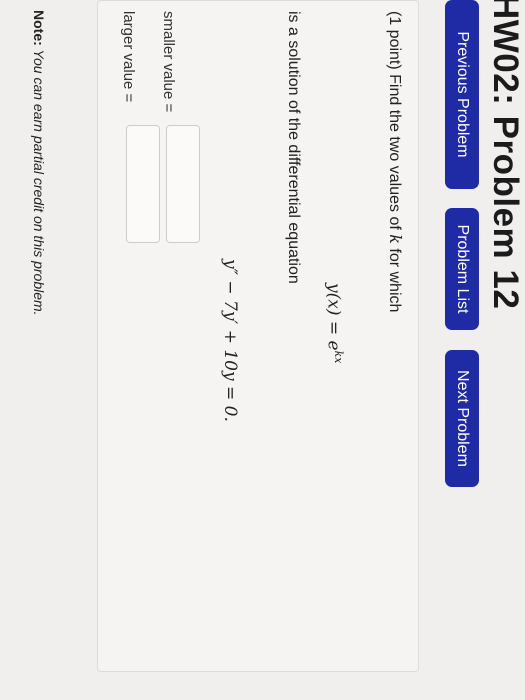  I want to click on note-label: Note:, so click(39, 28).